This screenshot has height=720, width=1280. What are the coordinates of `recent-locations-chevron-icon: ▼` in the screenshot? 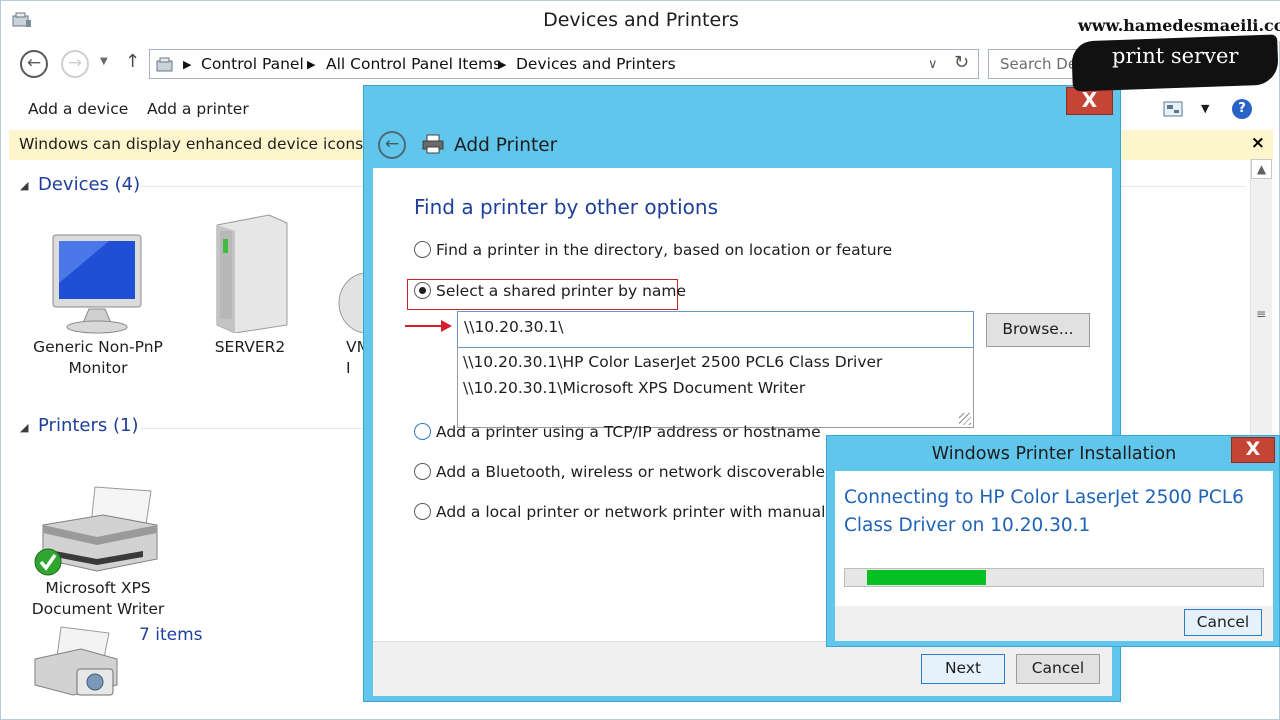 It's located at (104, 61).